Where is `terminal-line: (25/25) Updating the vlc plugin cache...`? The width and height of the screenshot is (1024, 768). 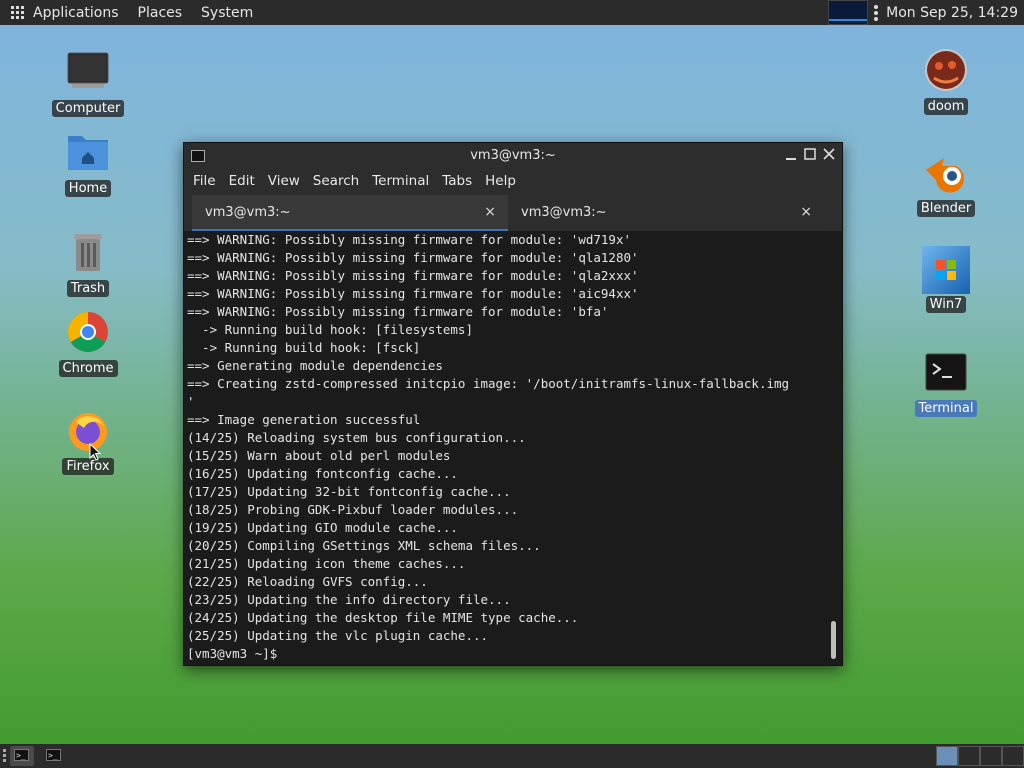 terminal-line: (25/25) Updating the vlc plugin cache... is located at coordinates (338, 635).